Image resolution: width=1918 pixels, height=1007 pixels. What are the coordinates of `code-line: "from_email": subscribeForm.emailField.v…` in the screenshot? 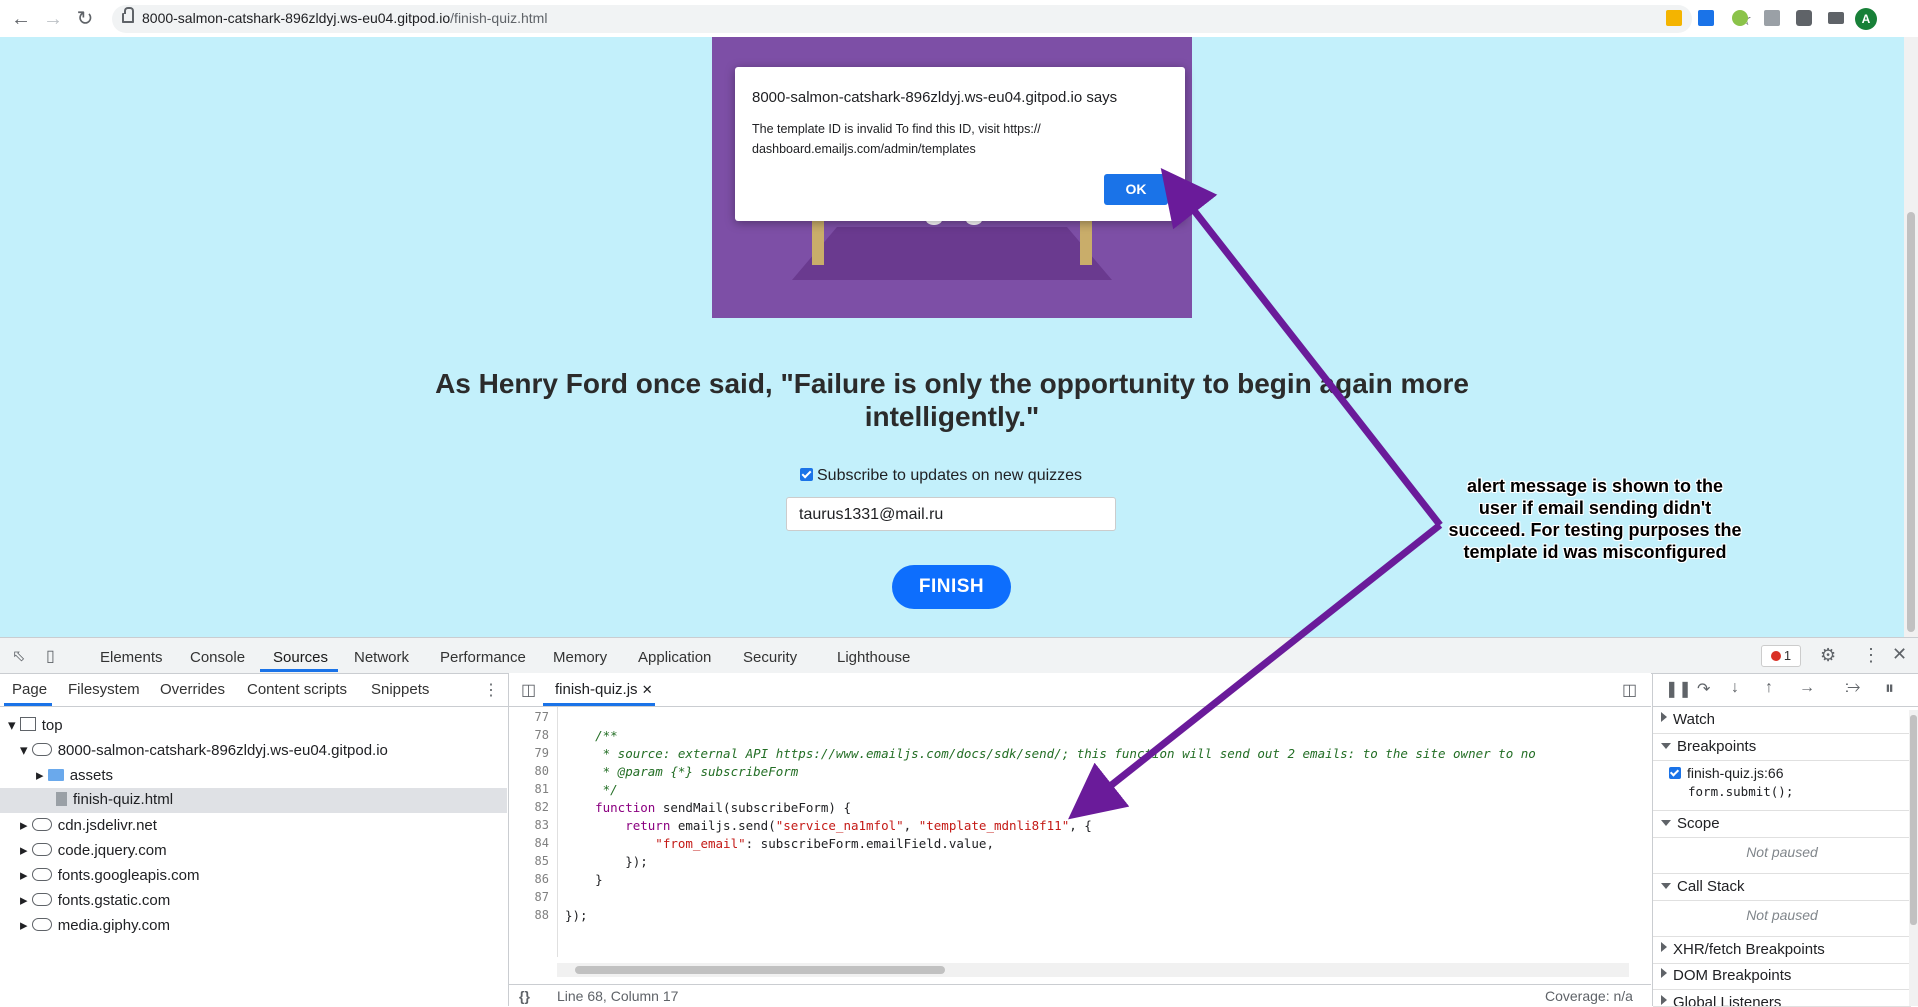 It's located at (779, 843).